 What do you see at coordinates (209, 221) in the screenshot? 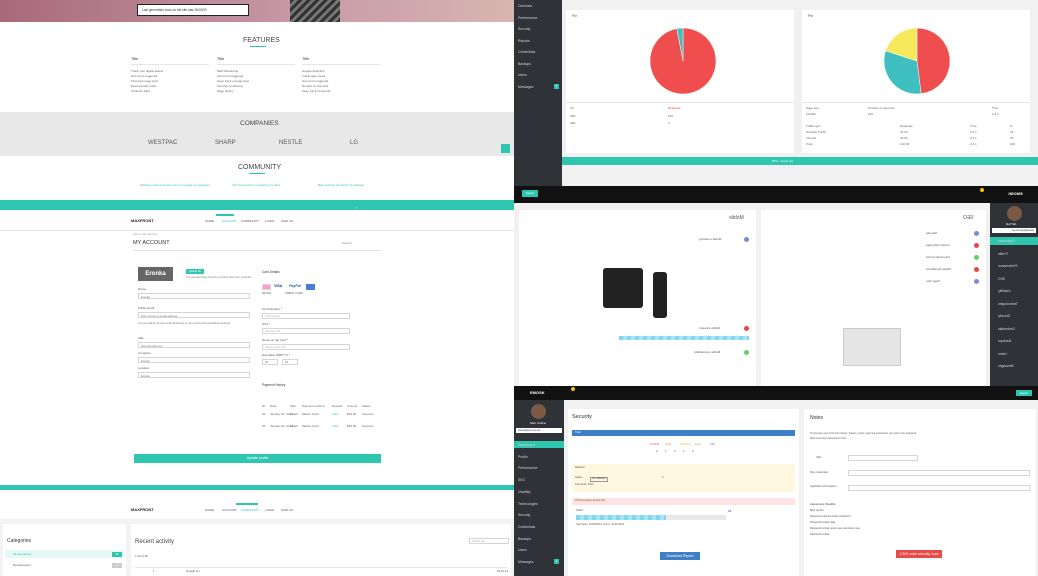
I see `nav-home: HOME` at bounding box center [209, 221].